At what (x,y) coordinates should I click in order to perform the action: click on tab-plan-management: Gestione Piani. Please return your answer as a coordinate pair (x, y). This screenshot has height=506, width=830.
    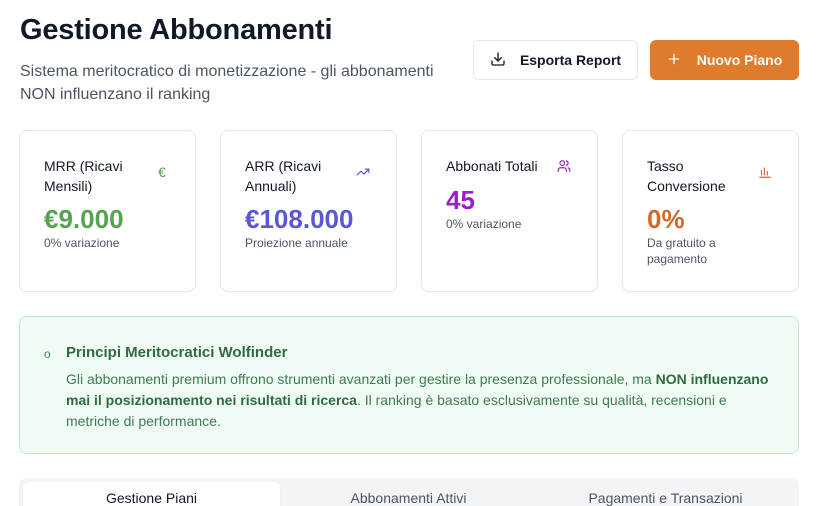
    Looking at the image, I should click on (151, 494).